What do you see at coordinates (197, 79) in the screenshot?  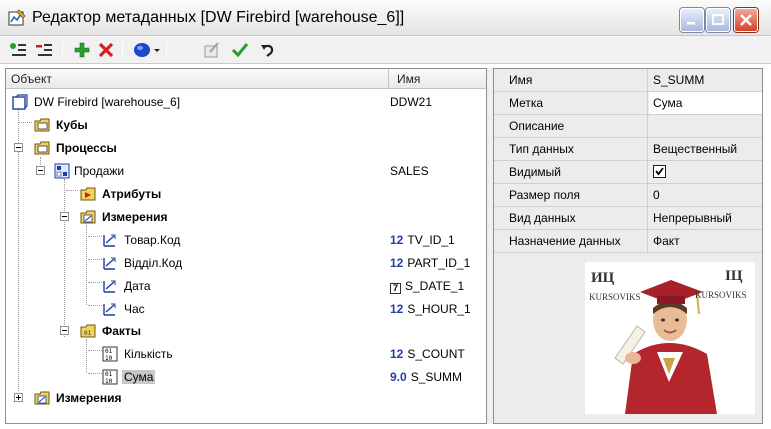 I see `column-header-object: Объект` at bounding box center [197, 79].